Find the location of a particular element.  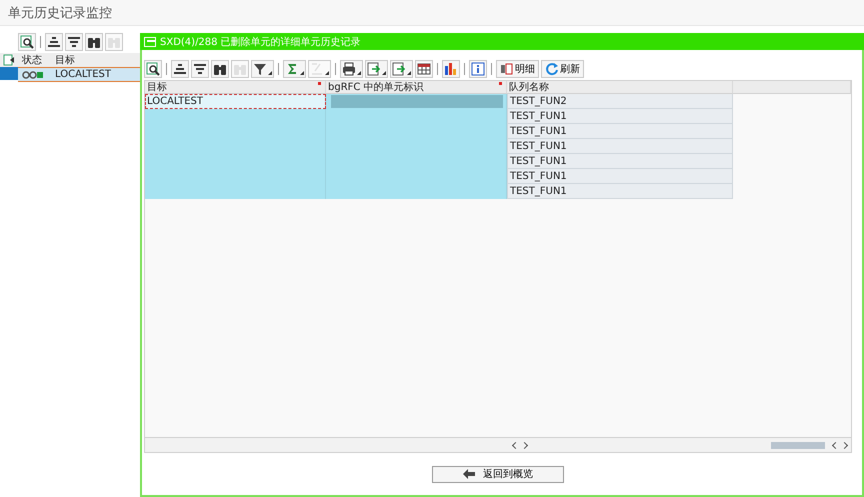

filter-icon is located at coordinates (260, 69).